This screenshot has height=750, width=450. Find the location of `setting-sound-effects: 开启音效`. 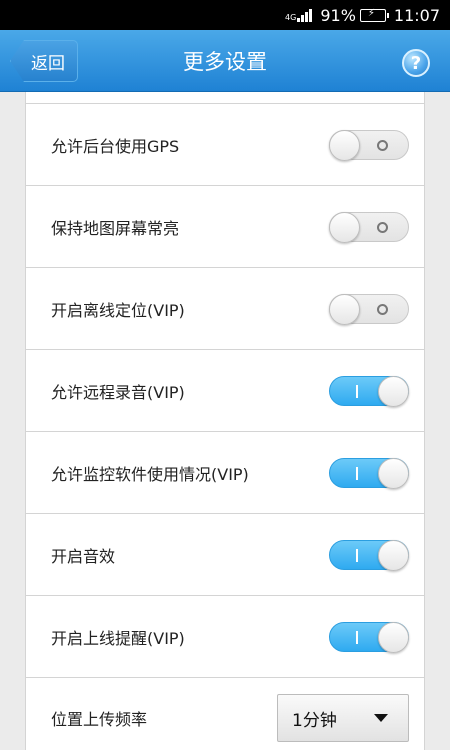

setting-sound-effects: 开启音效 is located at coordinates (225, 555).